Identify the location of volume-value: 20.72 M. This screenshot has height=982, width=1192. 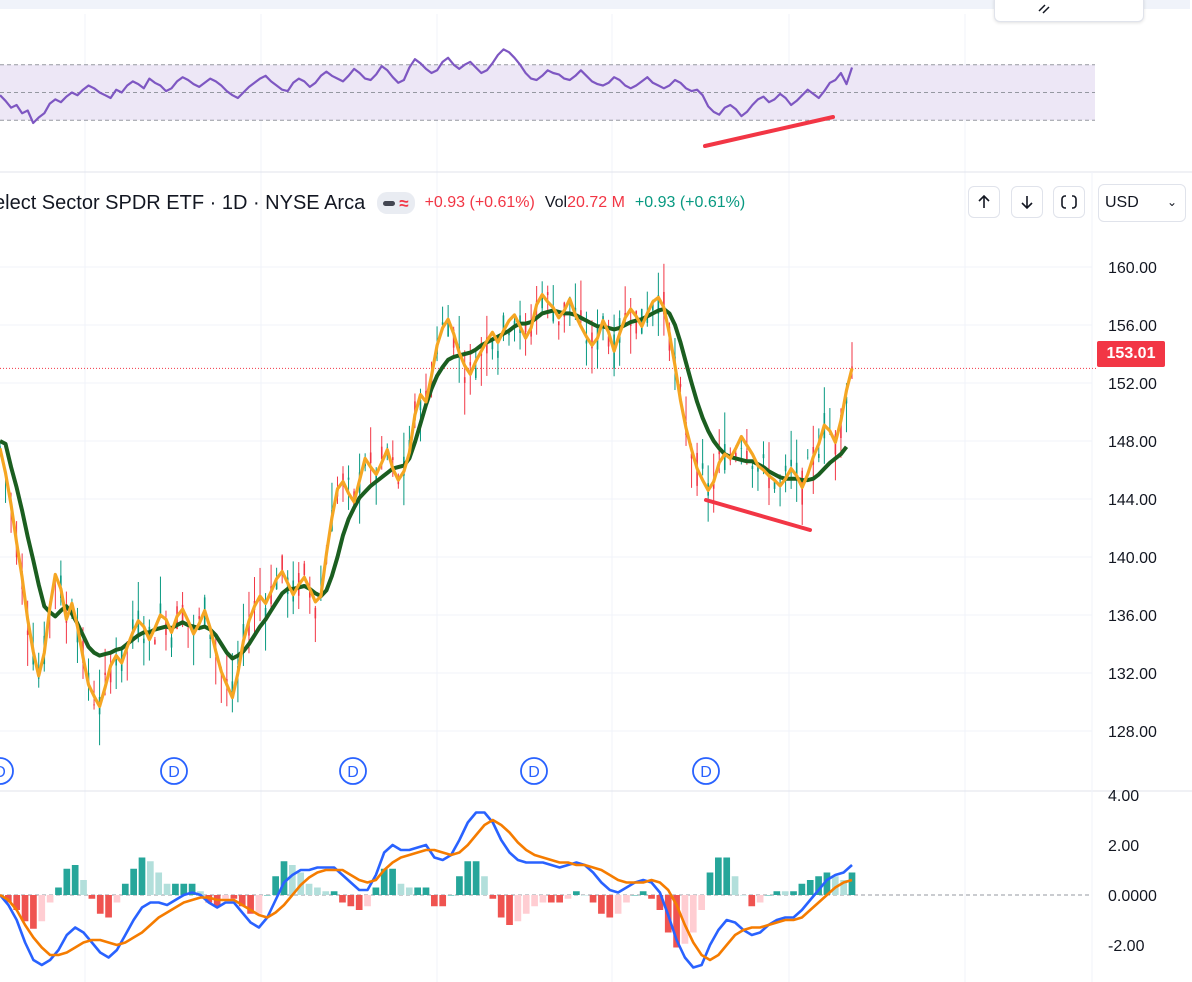
(596, 202).